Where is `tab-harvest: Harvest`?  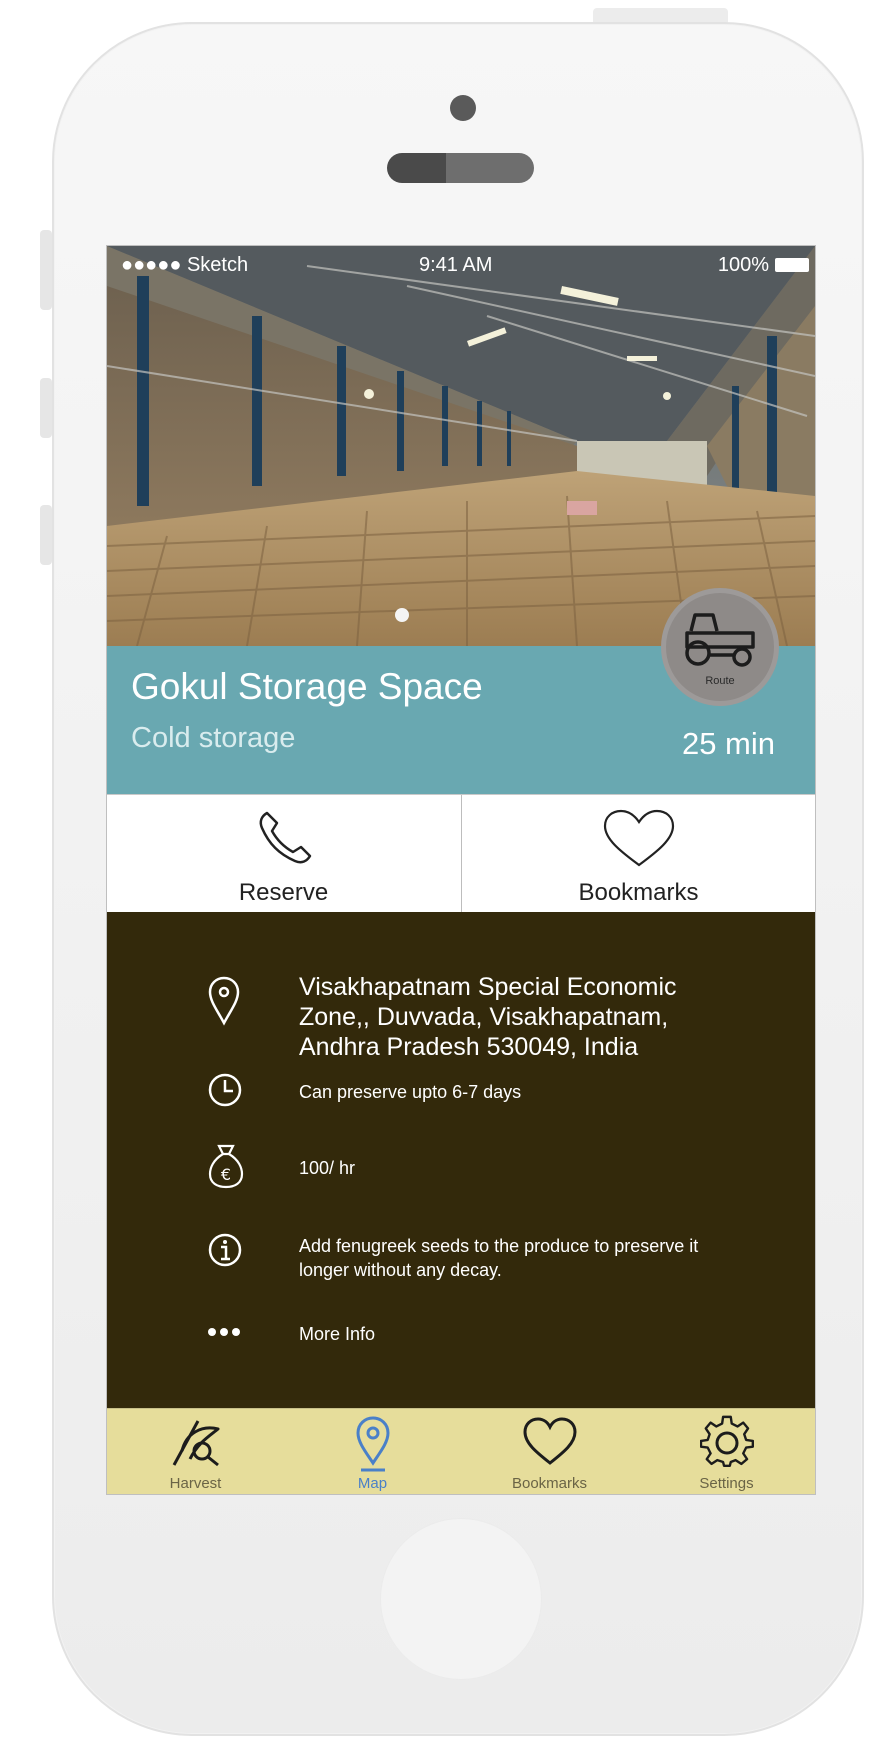
tab-harvest: Harvest is located at coordinates (195, 1451).